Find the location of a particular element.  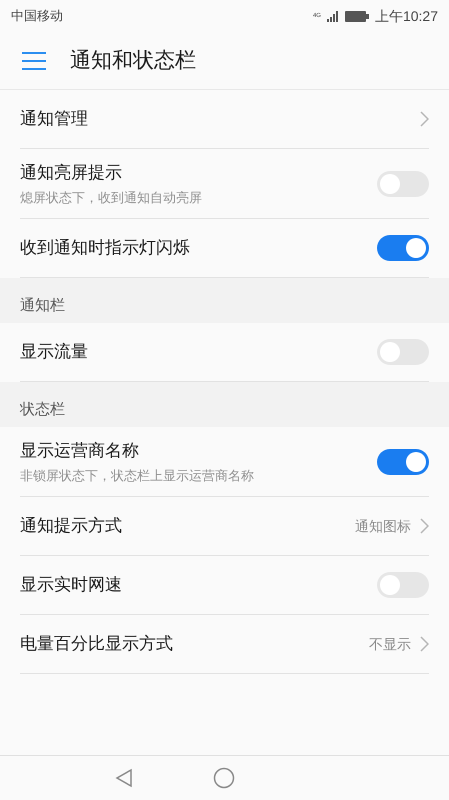

section-header: 状态栏 is located at coordinates (42, 410).